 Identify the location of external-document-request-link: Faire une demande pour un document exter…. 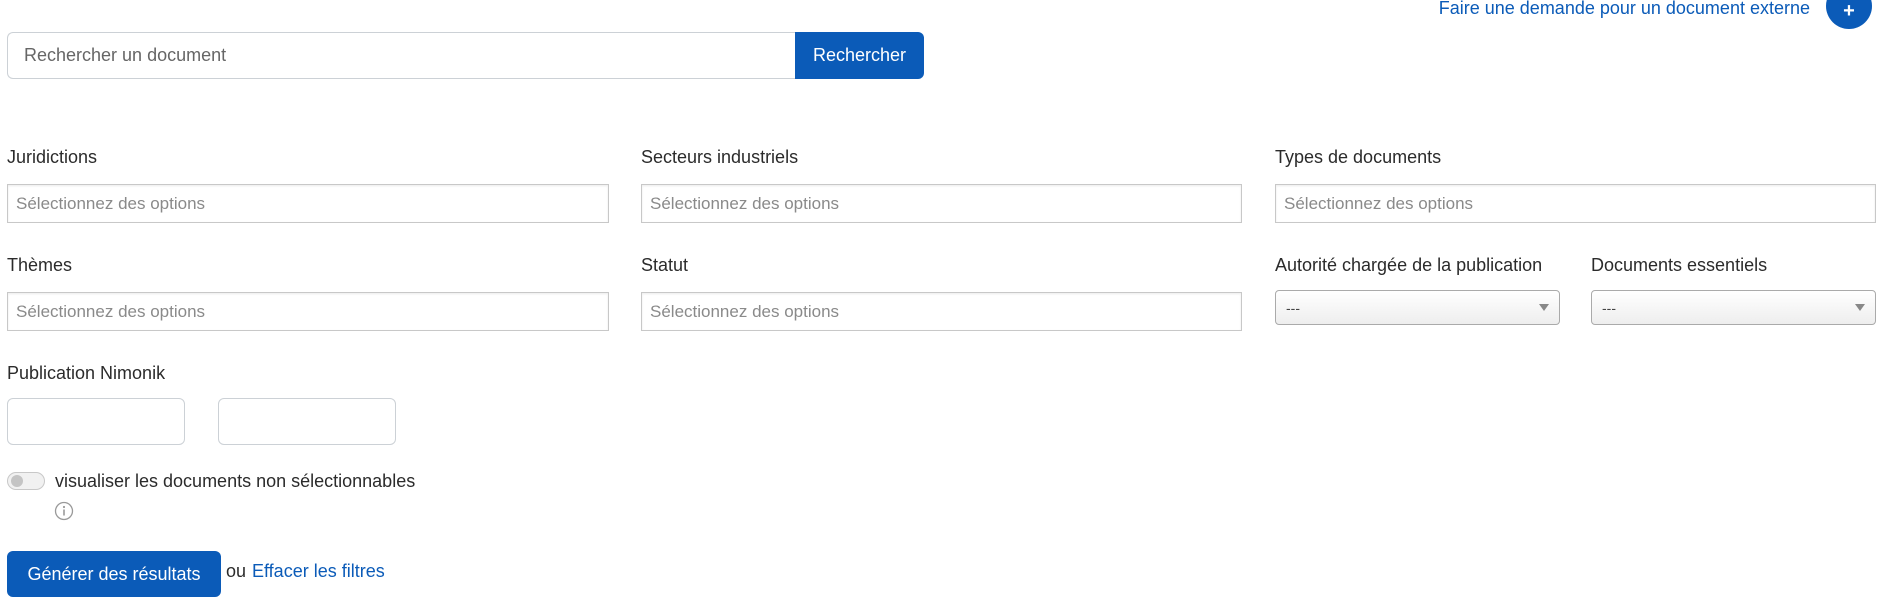
(1595, 10).